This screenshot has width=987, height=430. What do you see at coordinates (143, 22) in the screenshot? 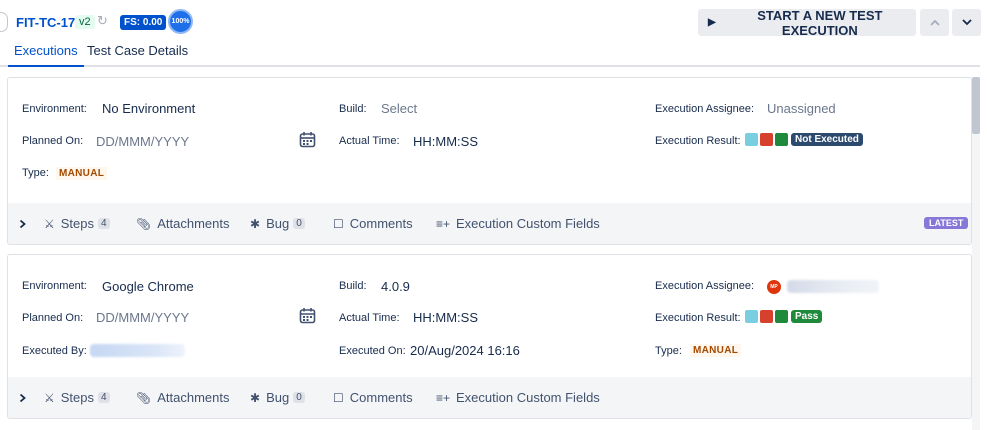
I see `fs-badge: FS: 0.00` at bounding box center [143, 22].